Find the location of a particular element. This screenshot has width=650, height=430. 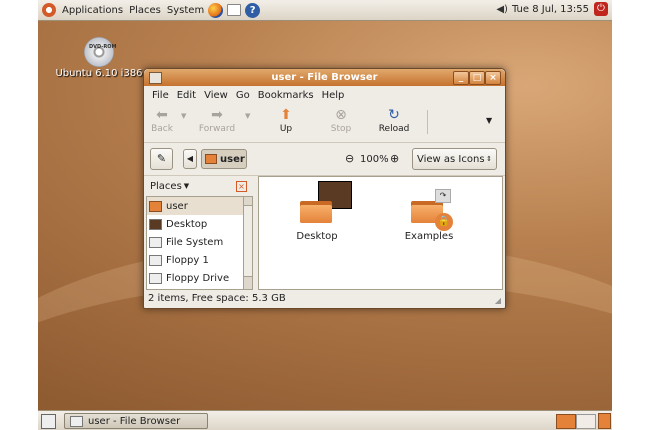

window-title: user - File Browser is located at coordinates (324, 77).